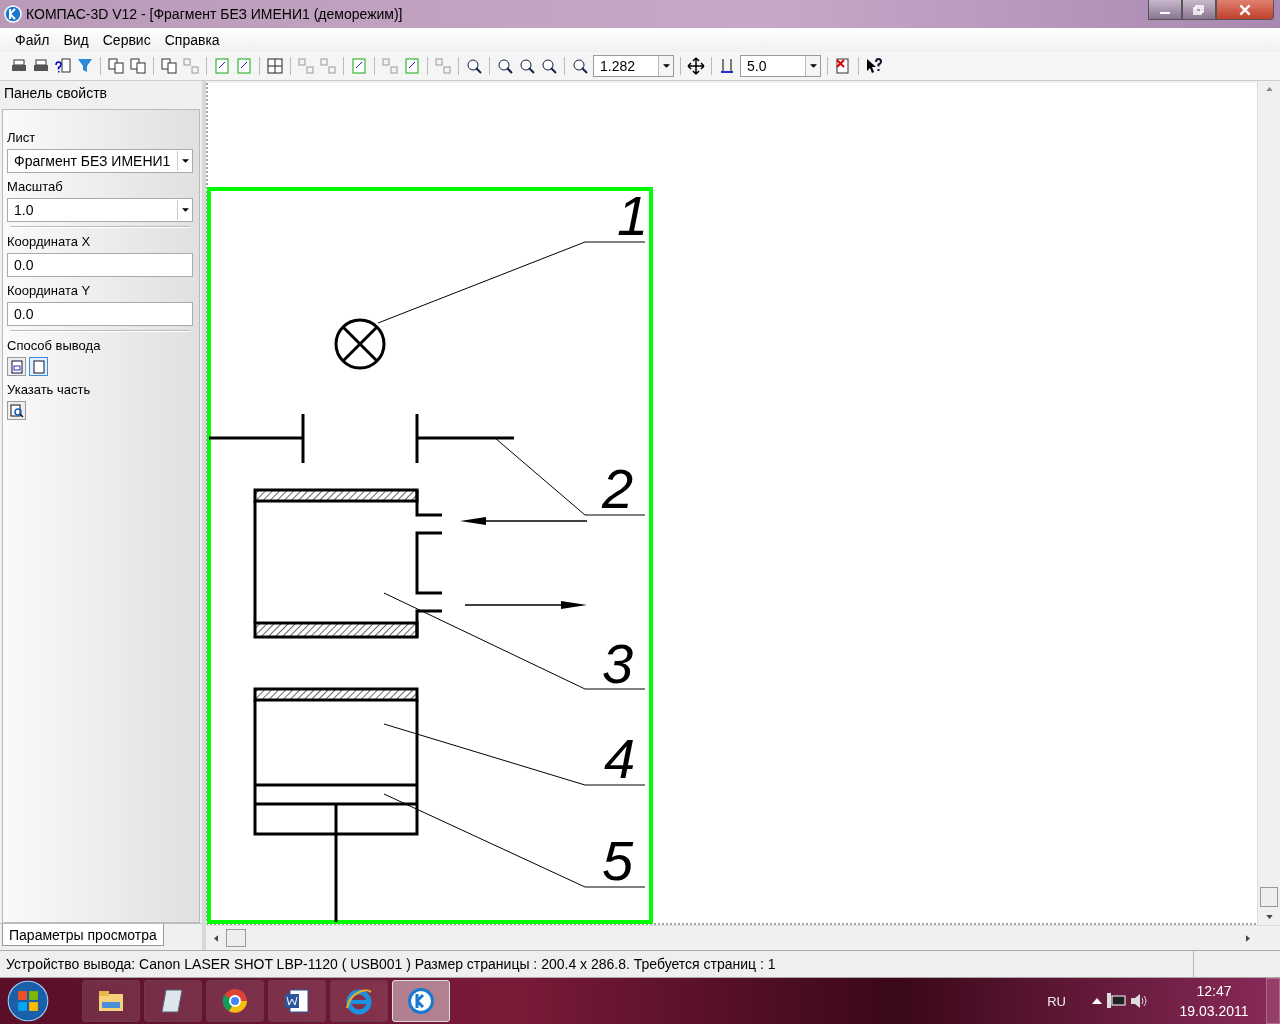 The width and height of the screenshot is (1280, 1024). What do you see at coordinates (49, 241) in the screenshot?
I see `field-label: Координата X` at bounding box center [49, 241].